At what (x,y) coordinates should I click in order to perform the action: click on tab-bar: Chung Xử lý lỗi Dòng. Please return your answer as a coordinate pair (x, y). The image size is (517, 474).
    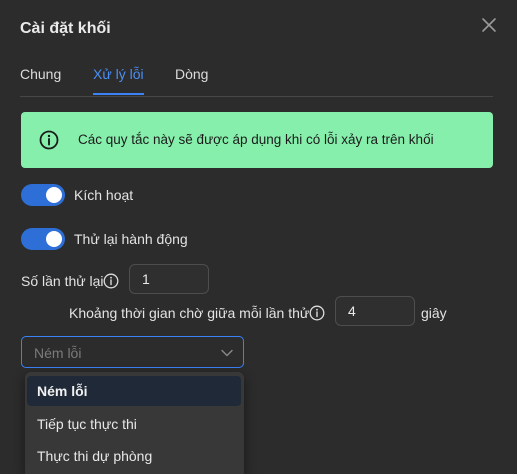
    Looking at the image, I should click on (256, 78).